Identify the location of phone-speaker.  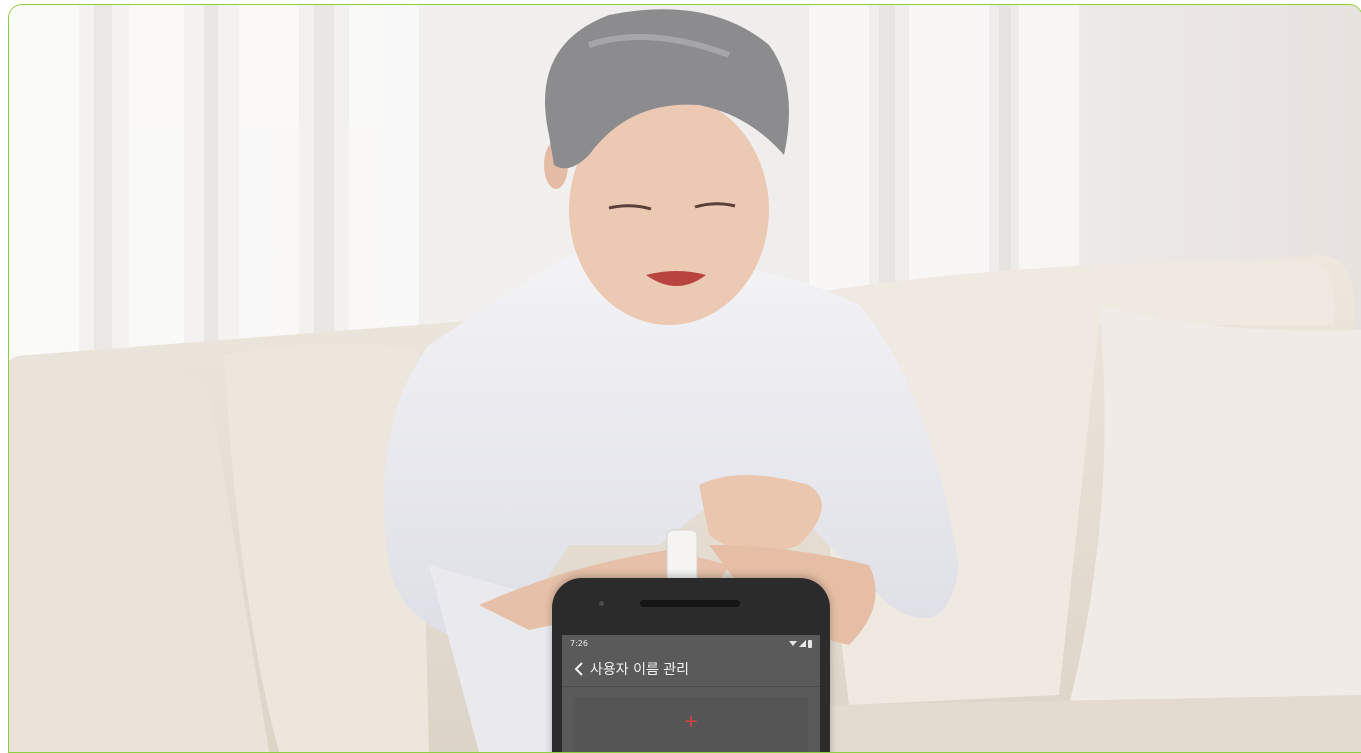
(690, 603).